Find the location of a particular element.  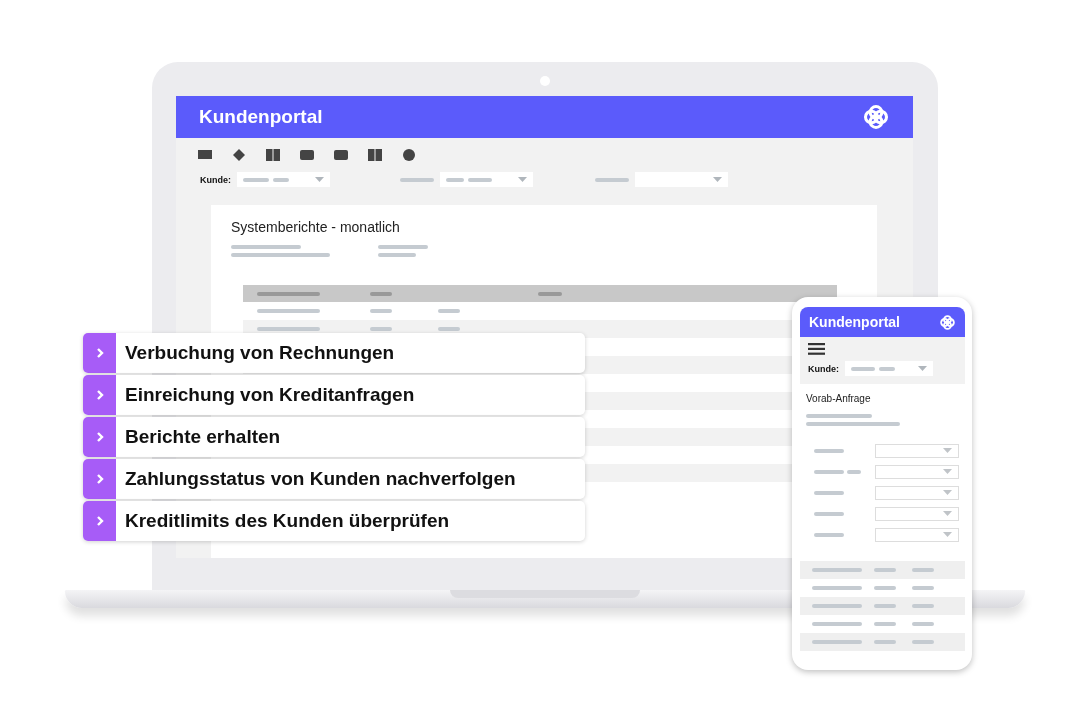

report-title: Systemberichte - monatlich is located at coordinates (316, 227).